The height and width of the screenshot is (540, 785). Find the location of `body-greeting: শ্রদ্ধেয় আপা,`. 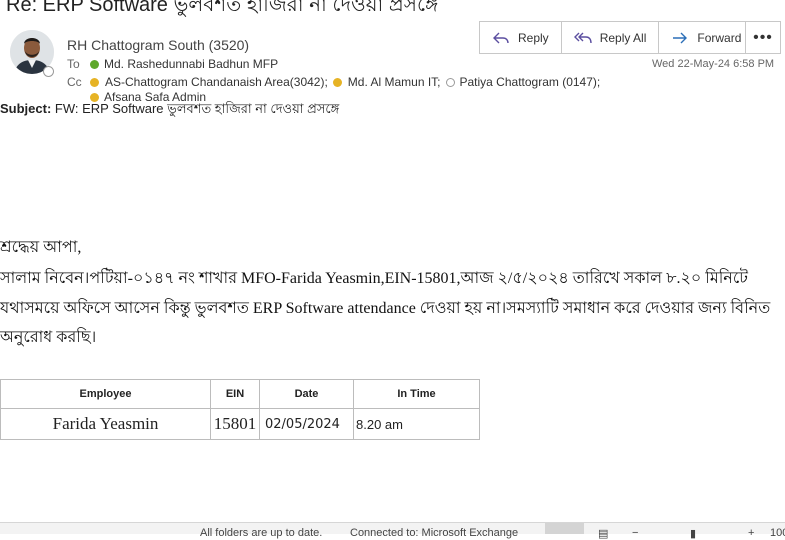

body-greeting: শ্রদ্ধেয় আপা, is located at coordinates (41, 247).